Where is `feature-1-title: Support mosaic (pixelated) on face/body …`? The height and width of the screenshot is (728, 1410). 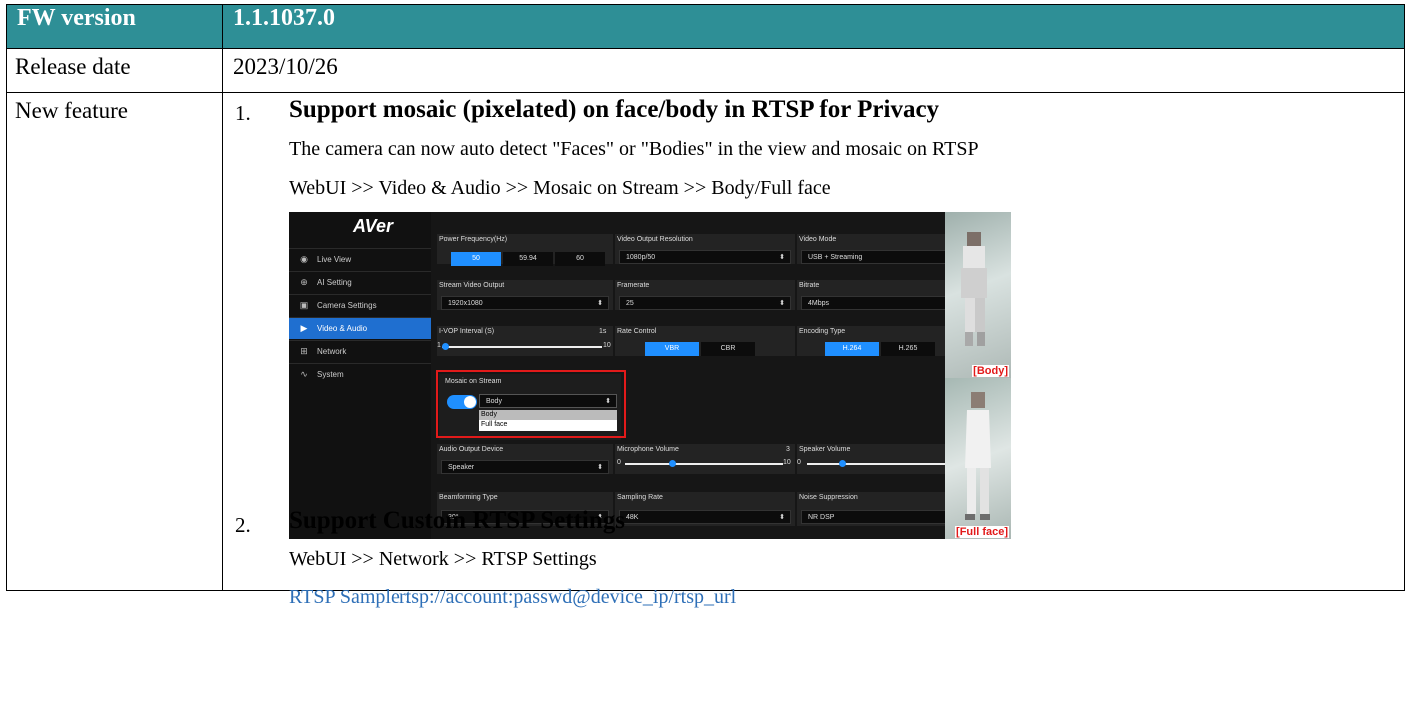 feature-1-title: Support mosaic (pixelated) on face/body … is located at coordinates (614, 109).